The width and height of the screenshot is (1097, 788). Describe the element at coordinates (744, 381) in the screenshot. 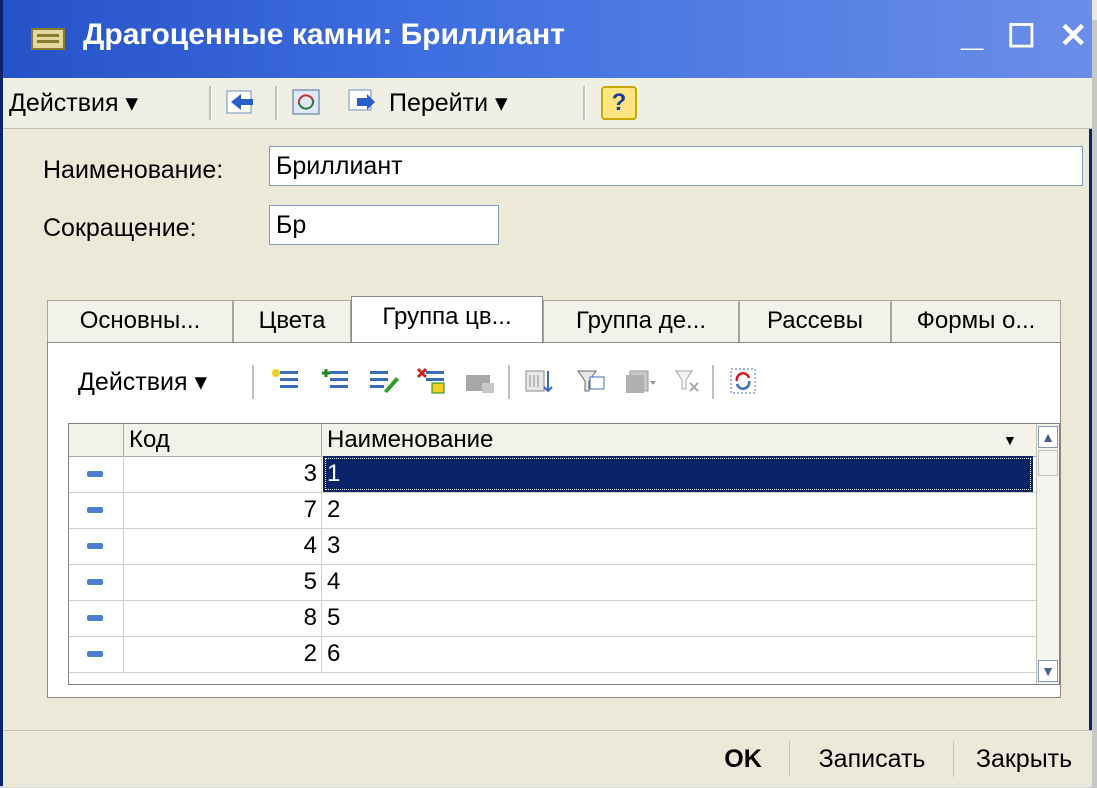

I see `refresh-icon` at that location.